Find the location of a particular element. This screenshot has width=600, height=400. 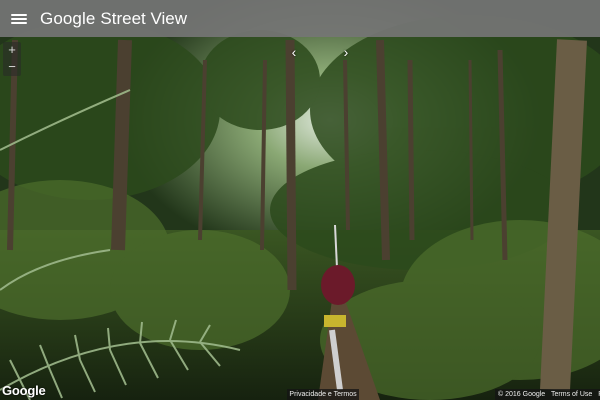

google-logo: Google is located at coordinates (24, 390).